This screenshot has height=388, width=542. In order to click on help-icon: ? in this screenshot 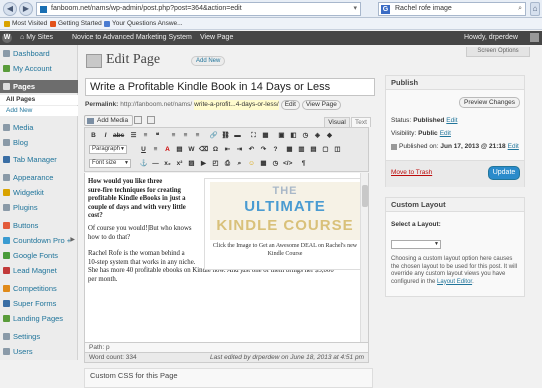, I will do `click(275, 149)`.